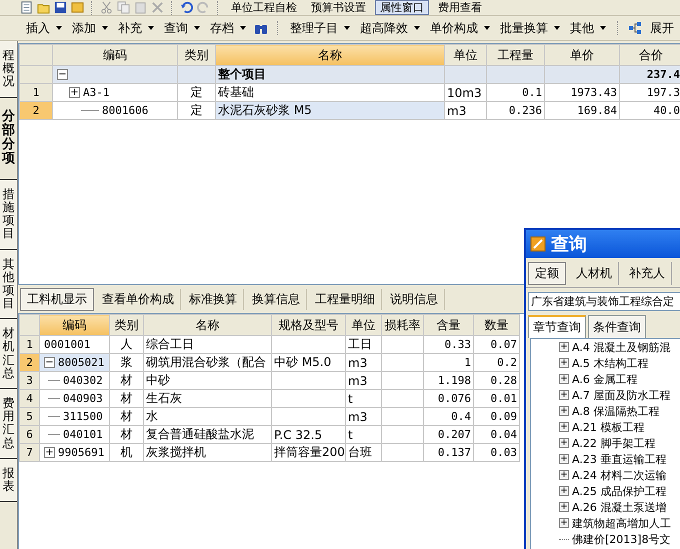 This screenshot has width=680, height=549. What do you see at coordinates (8, 480) in the screenshot?
I see `side-tab: 报表` at bounding box center [8, 480].